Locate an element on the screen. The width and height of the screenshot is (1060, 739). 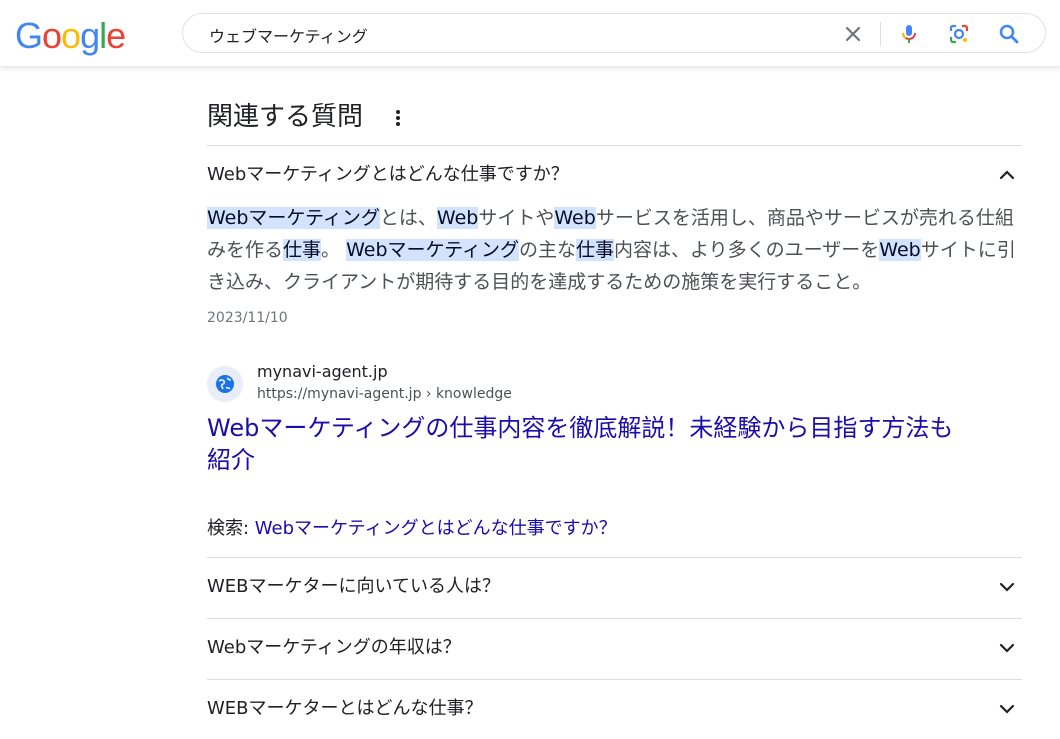
search-input: ウェブマーケティング is located at coordinates (288, 35).